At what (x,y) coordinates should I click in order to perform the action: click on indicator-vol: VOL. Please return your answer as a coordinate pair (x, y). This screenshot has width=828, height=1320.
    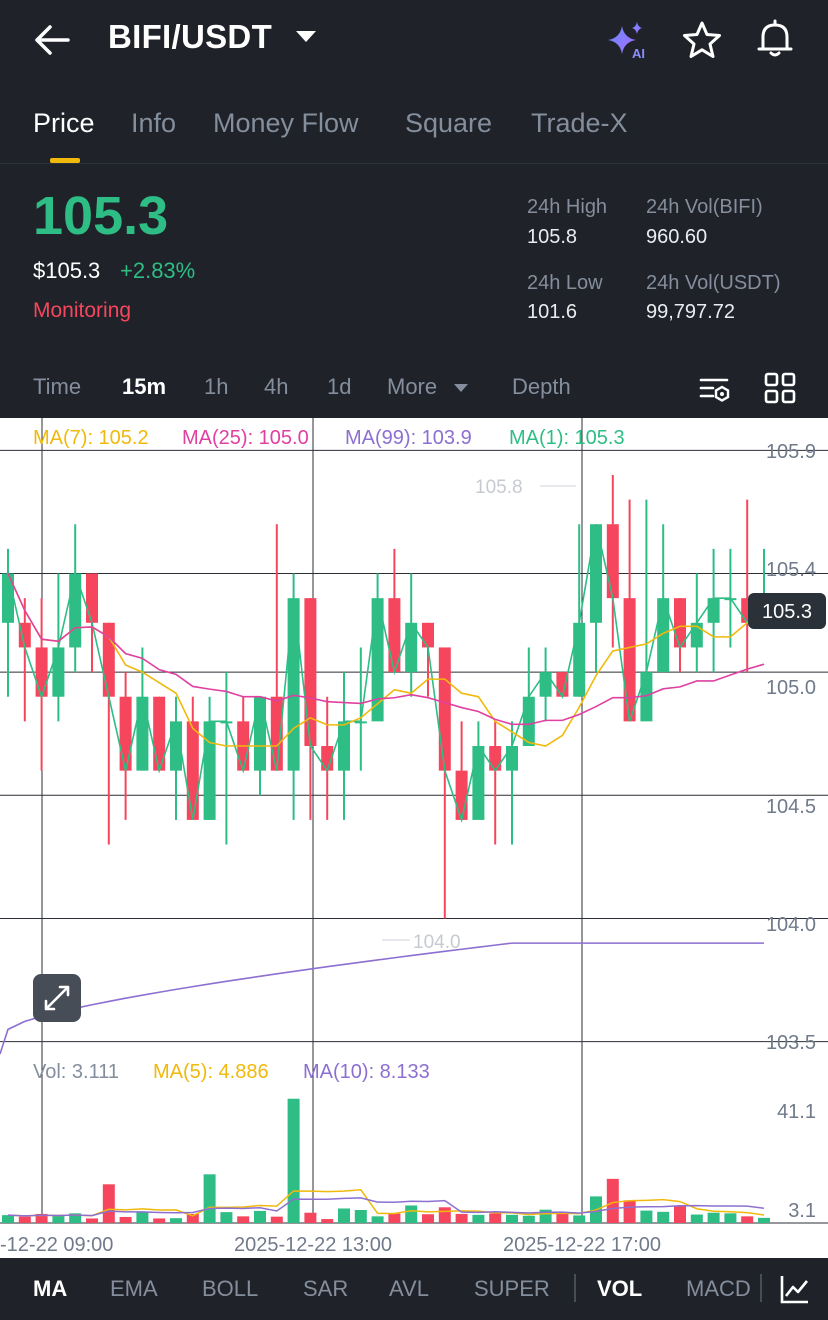
    Looking at the image, I should click on (619, 1289).